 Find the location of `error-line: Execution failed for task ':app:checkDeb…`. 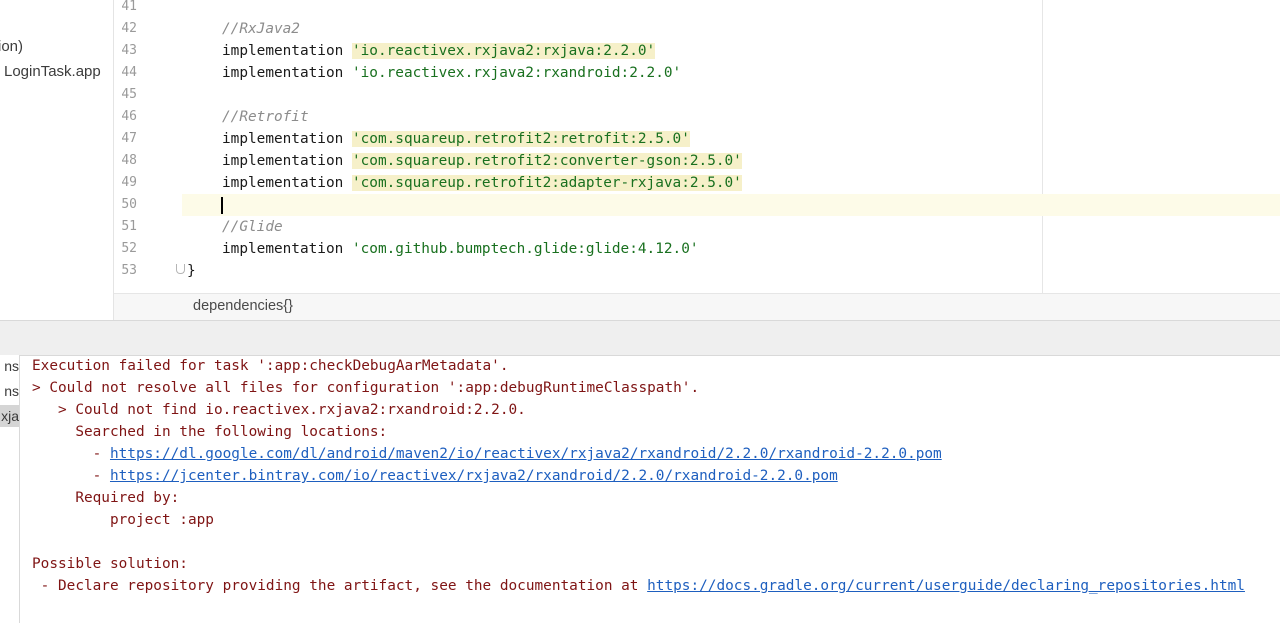

error-line: Execution failed for task ':app:checkDeb… is located at coordinates (270, 366).